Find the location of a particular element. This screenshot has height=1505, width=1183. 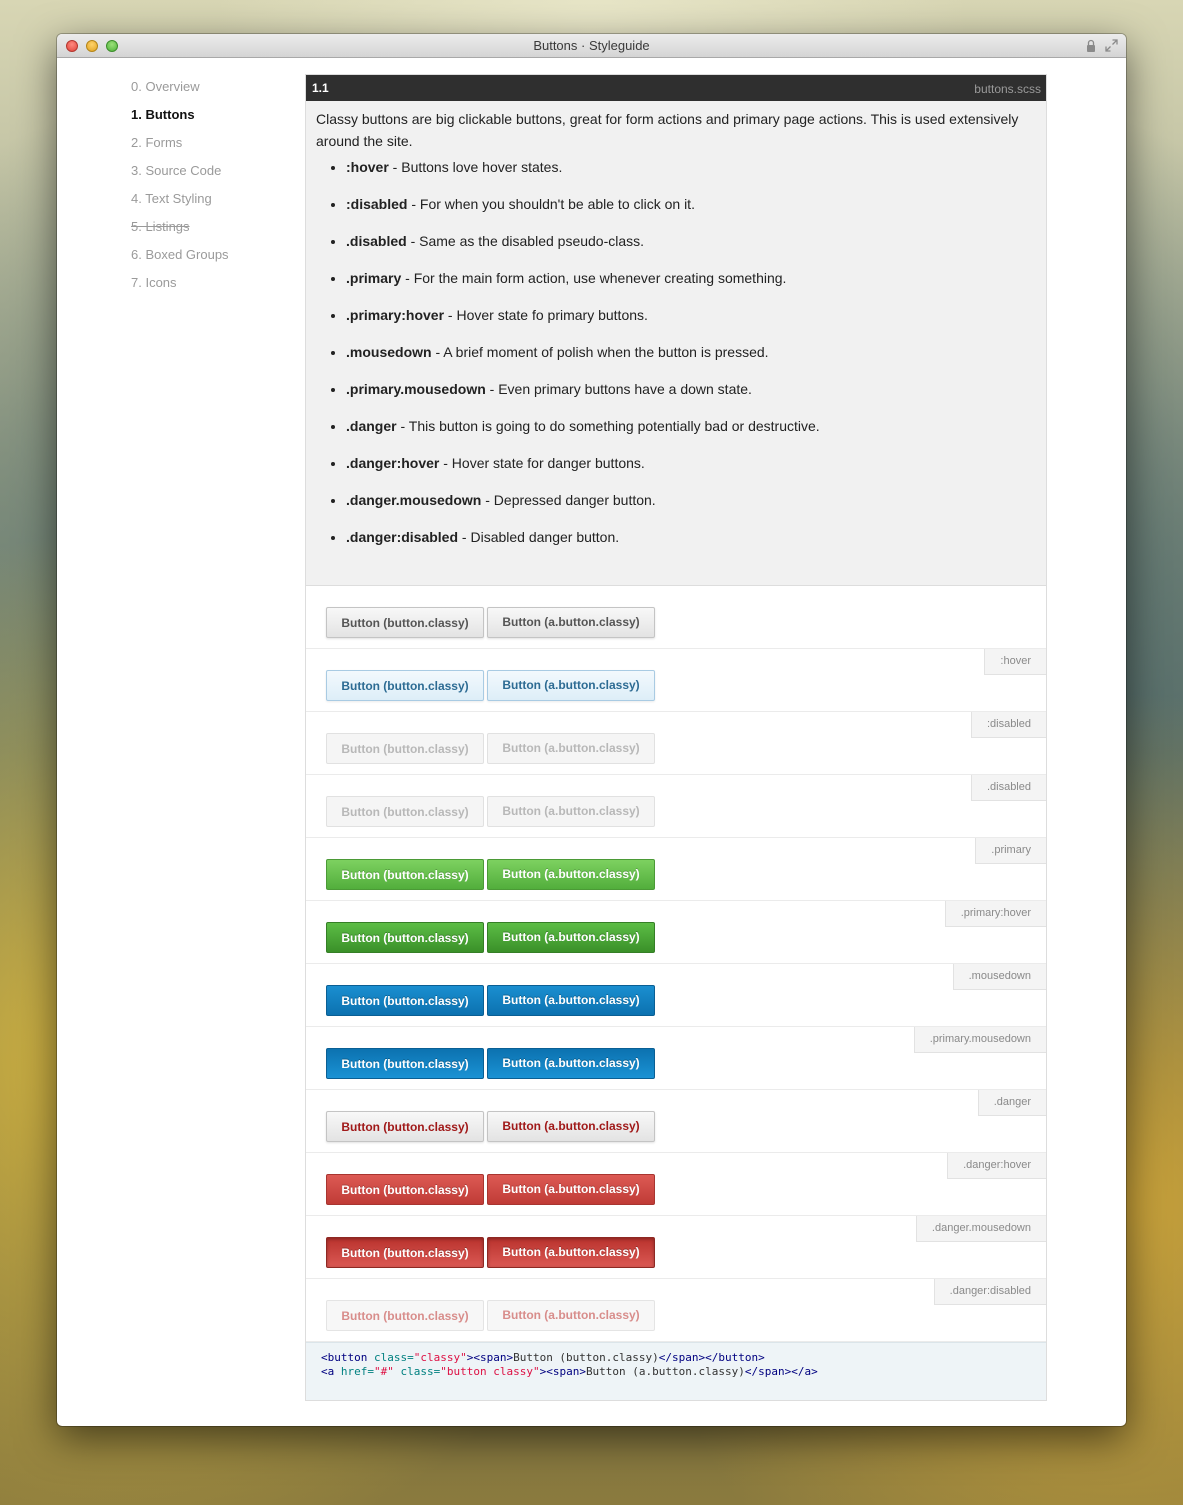

section-filename: buttons.scss is located at coordinates (1007, 89).